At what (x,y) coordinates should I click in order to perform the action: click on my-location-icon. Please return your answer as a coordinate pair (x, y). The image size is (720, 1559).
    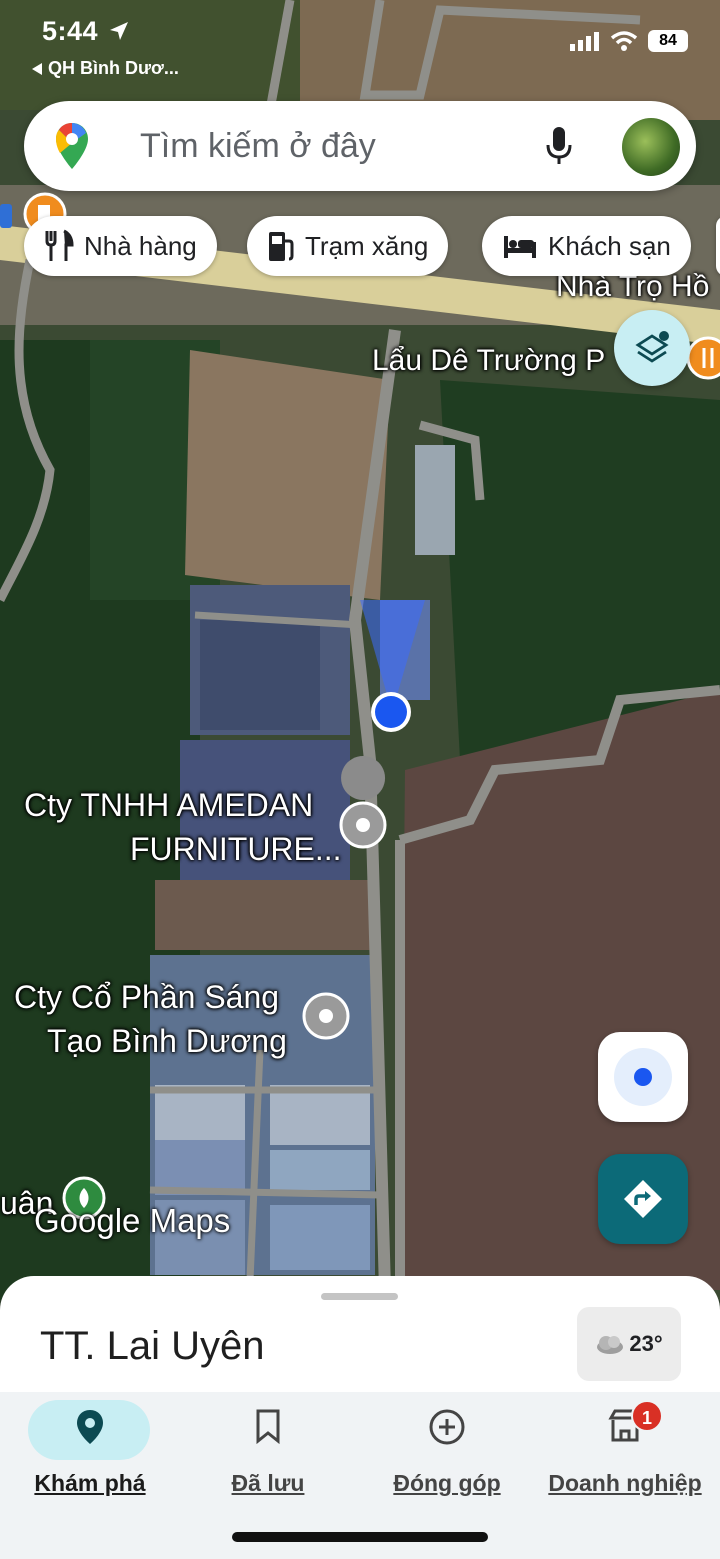
    Looking at the image, I should click on (643, 1077).